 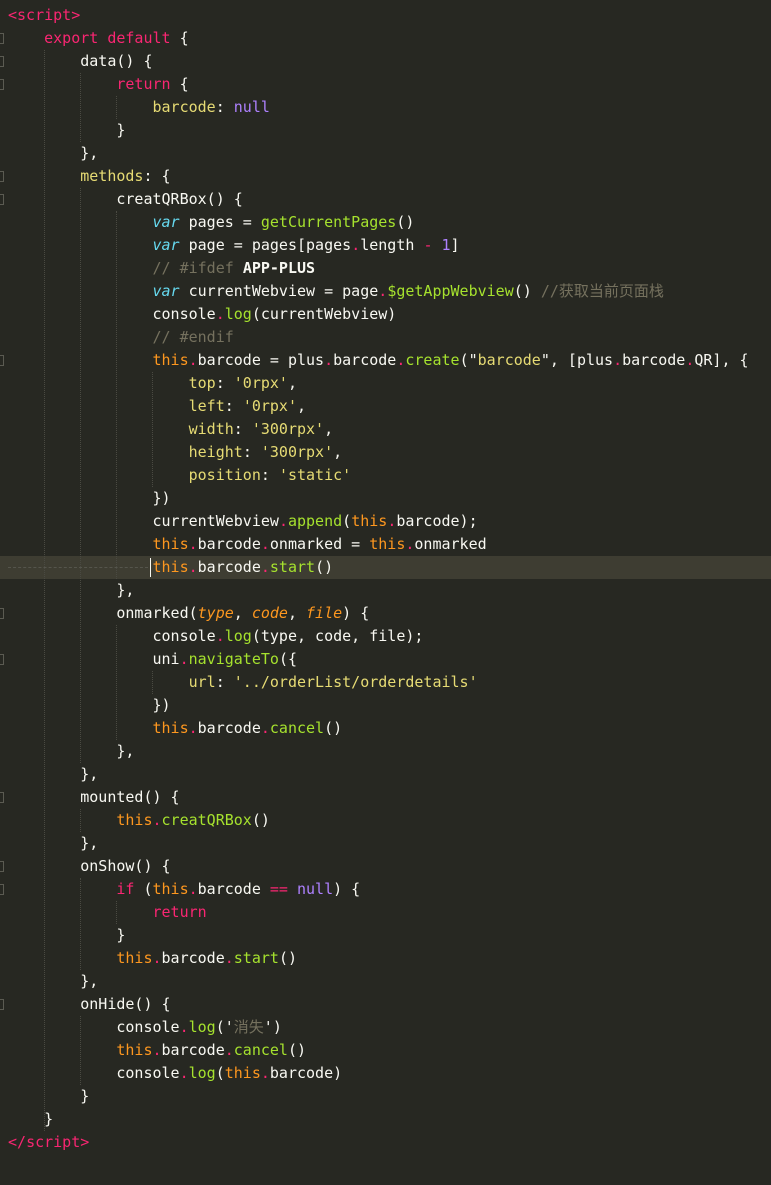 I want to click on code-token: }, so click(x=67, y=130).